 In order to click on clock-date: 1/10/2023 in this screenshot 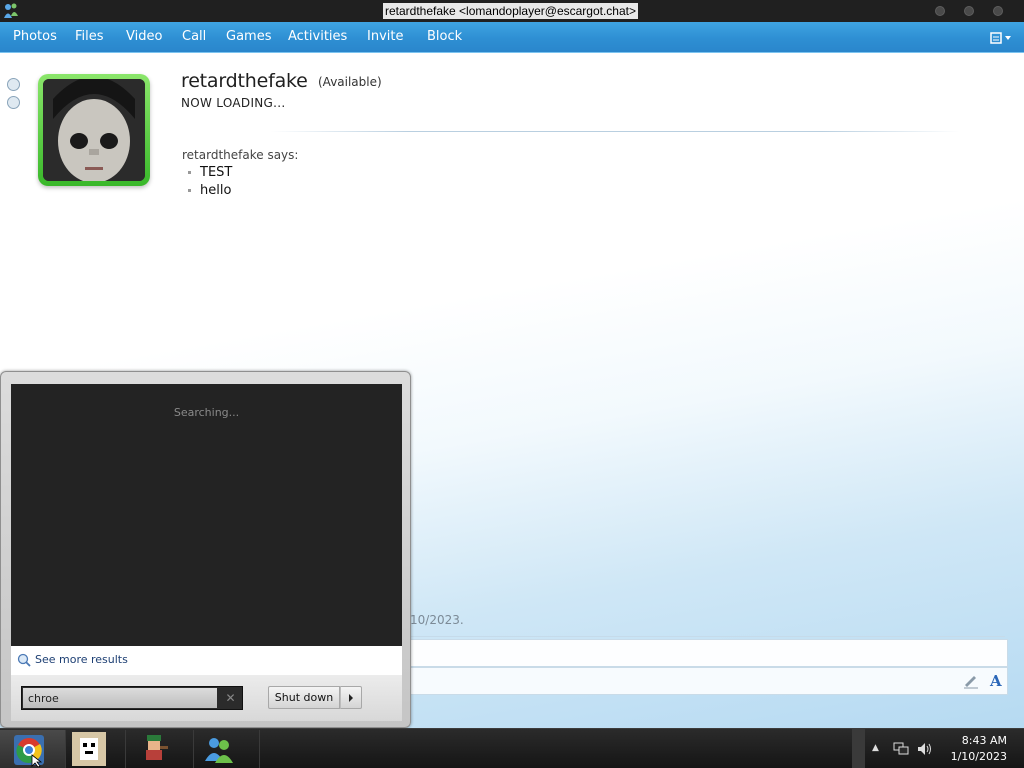, I will do `click(978, 756)`.